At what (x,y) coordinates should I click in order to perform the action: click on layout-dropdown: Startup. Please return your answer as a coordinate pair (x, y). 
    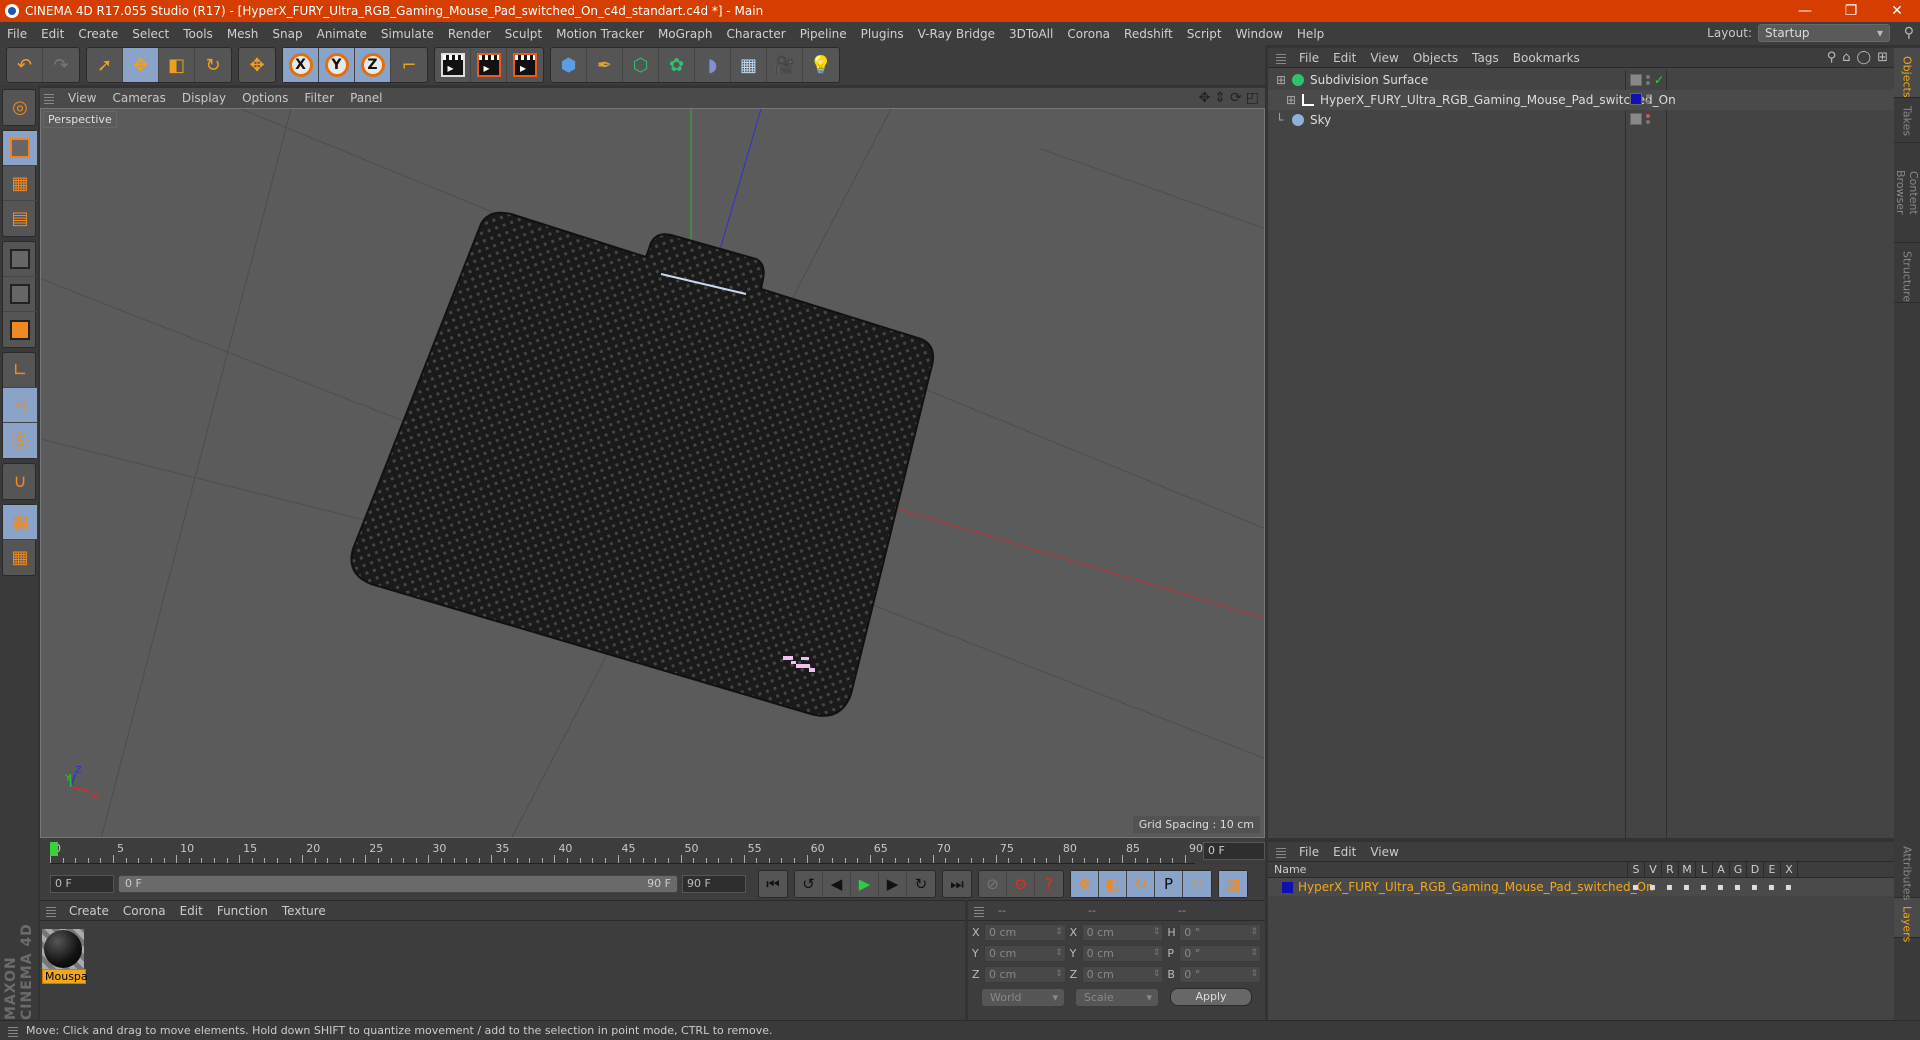
    Looking at the image, I should click on (1824, 33).